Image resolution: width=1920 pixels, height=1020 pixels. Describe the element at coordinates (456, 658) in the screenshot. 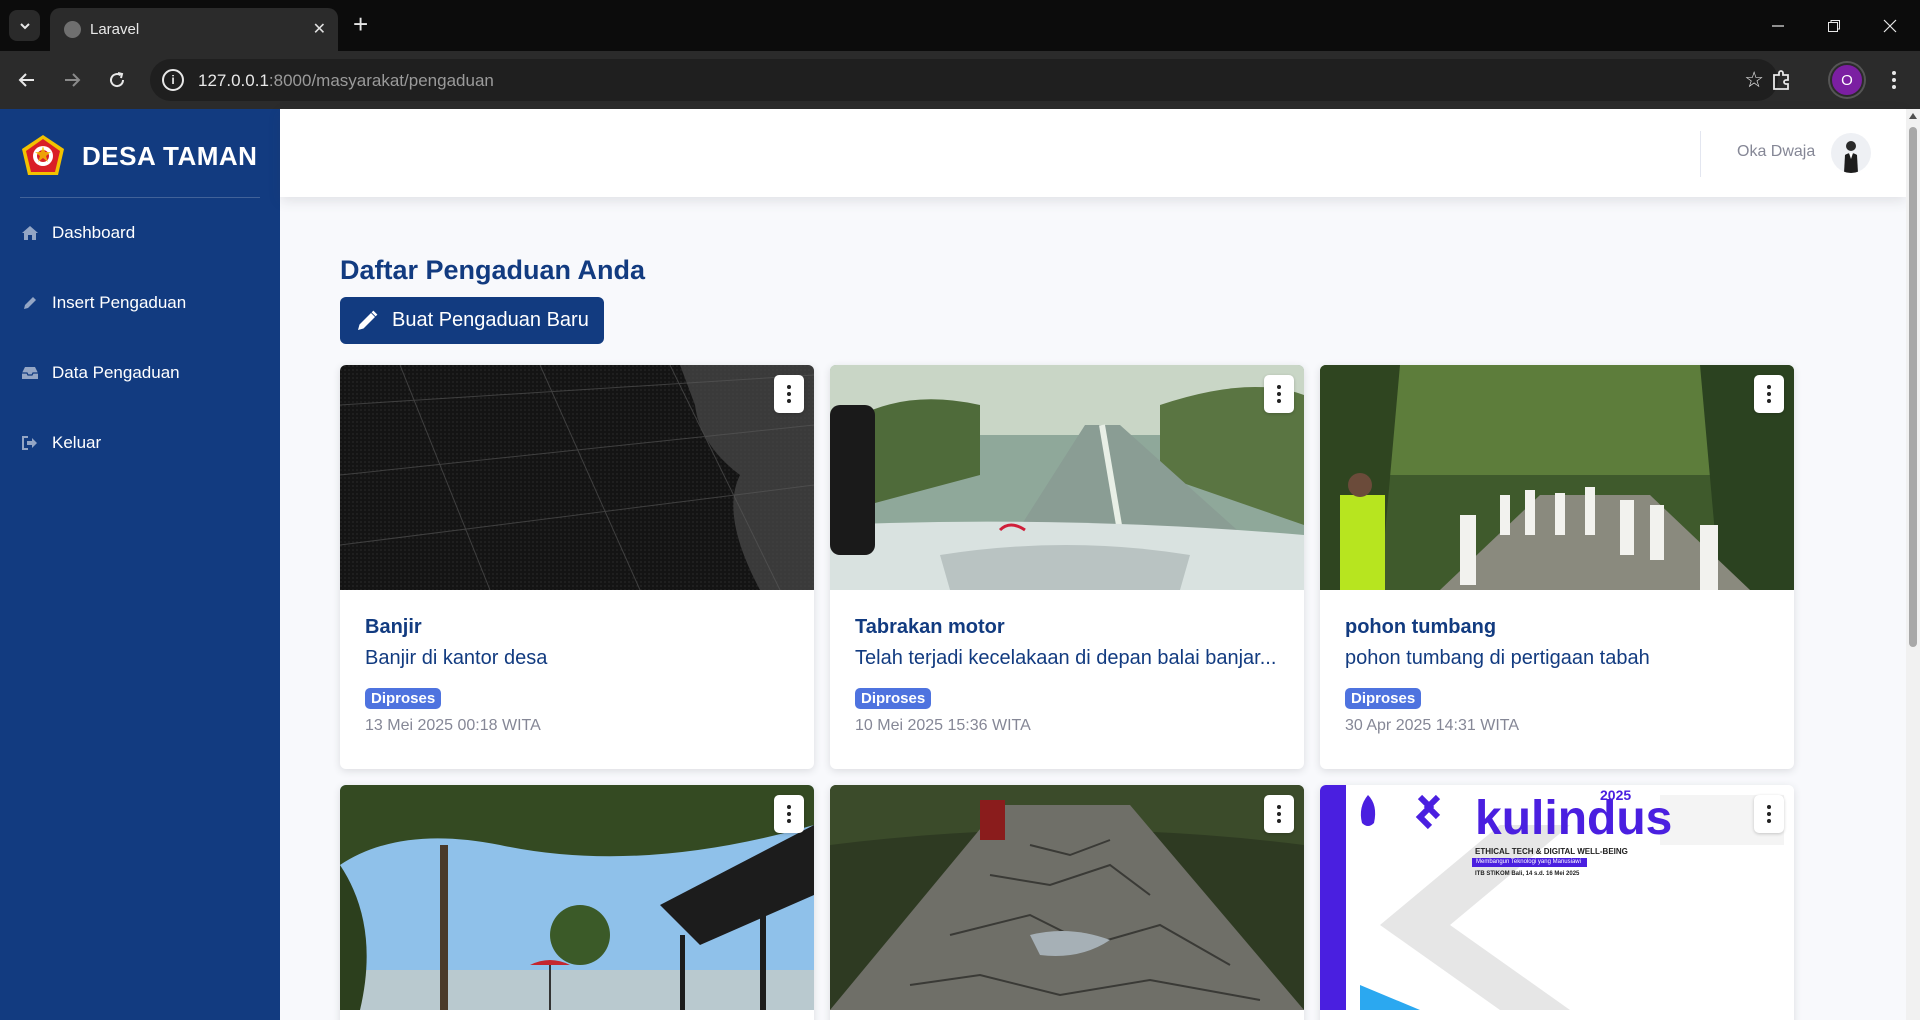

I see `card-description: Banjir di kantor desa` at that location.